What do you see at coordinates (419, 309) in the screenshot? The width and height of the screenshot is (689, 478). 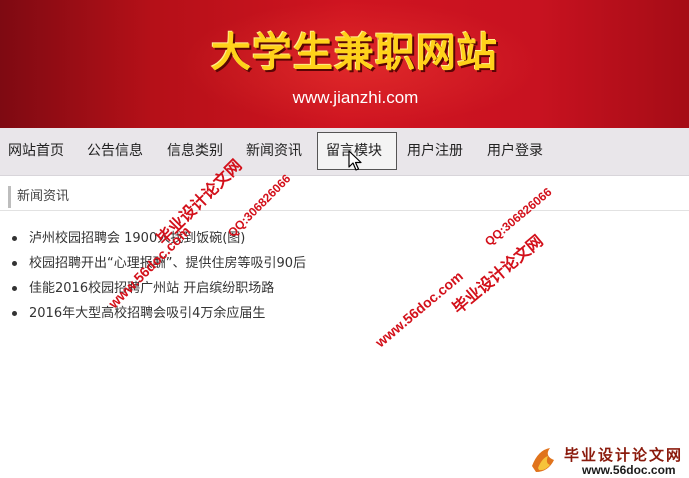 I see `watermark-site-url: www.56doc.com` at bounding box center [419, 309].